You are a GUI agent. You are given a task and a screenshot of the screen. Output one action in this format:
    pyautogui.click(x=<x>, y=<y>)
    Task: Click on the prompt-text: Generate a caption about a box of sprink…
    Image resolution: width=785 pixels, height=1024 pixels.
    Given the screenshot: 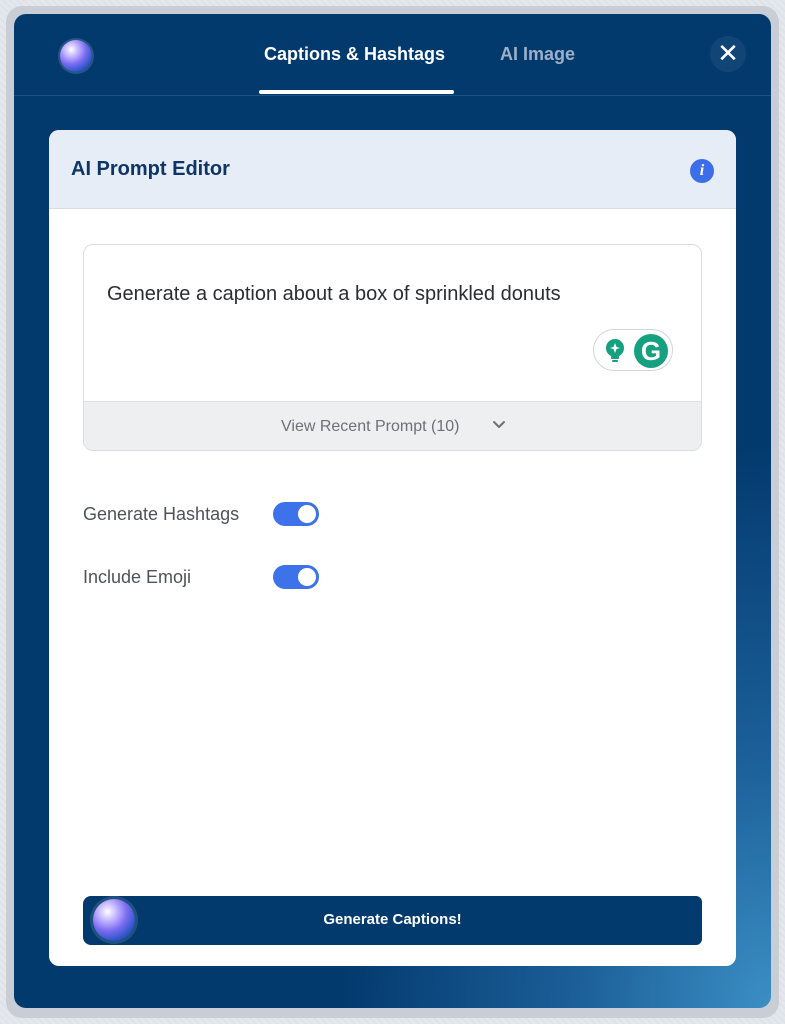 What is the action you would take?
    pyautogui.click(x=334, y=294)
    